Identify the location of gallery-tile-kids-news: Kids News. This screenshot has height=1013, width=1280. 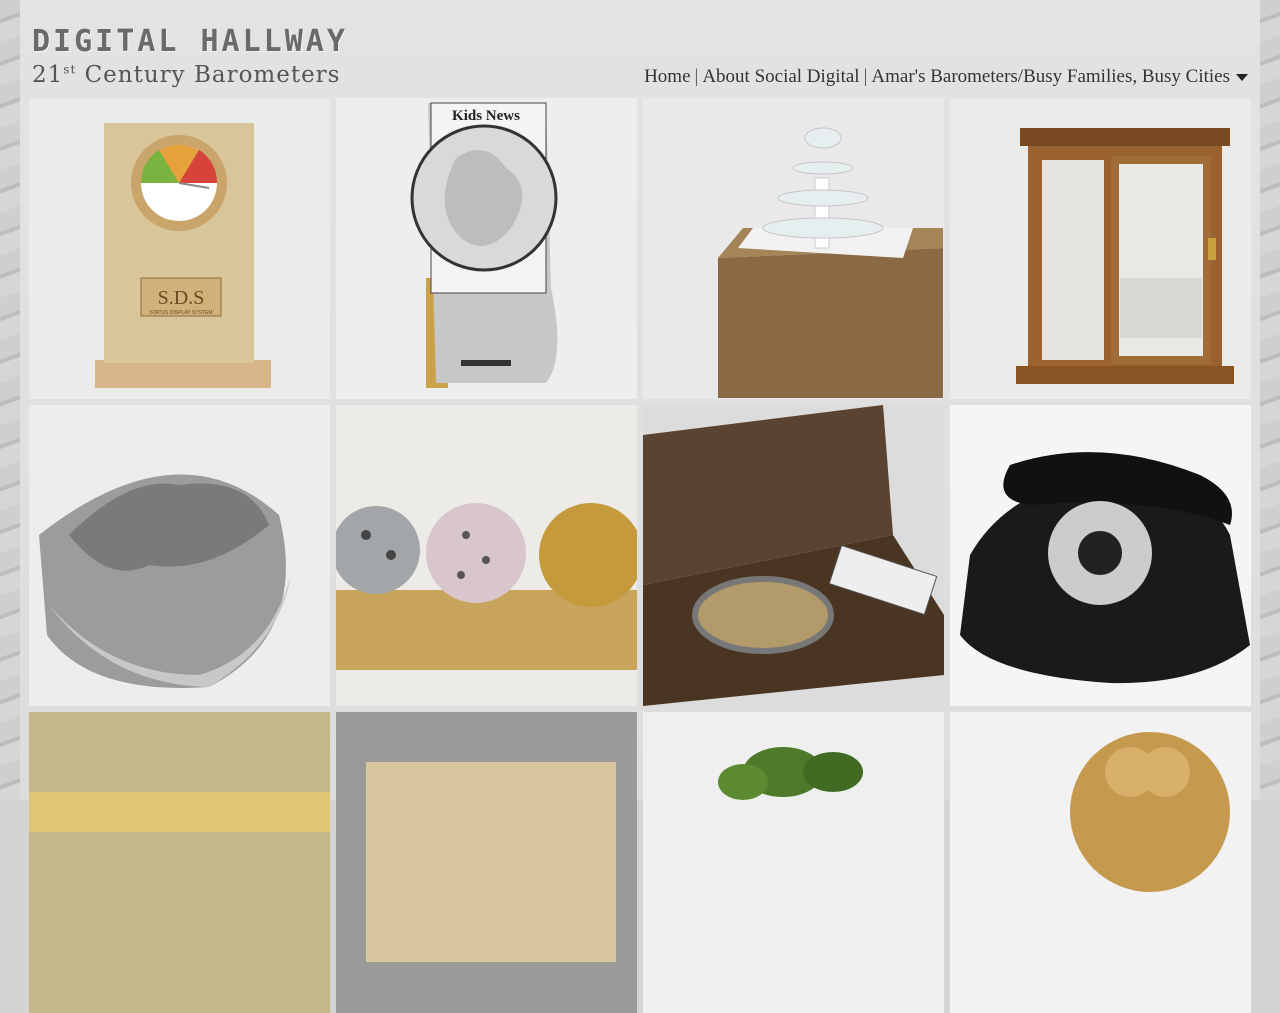
(486, 248).